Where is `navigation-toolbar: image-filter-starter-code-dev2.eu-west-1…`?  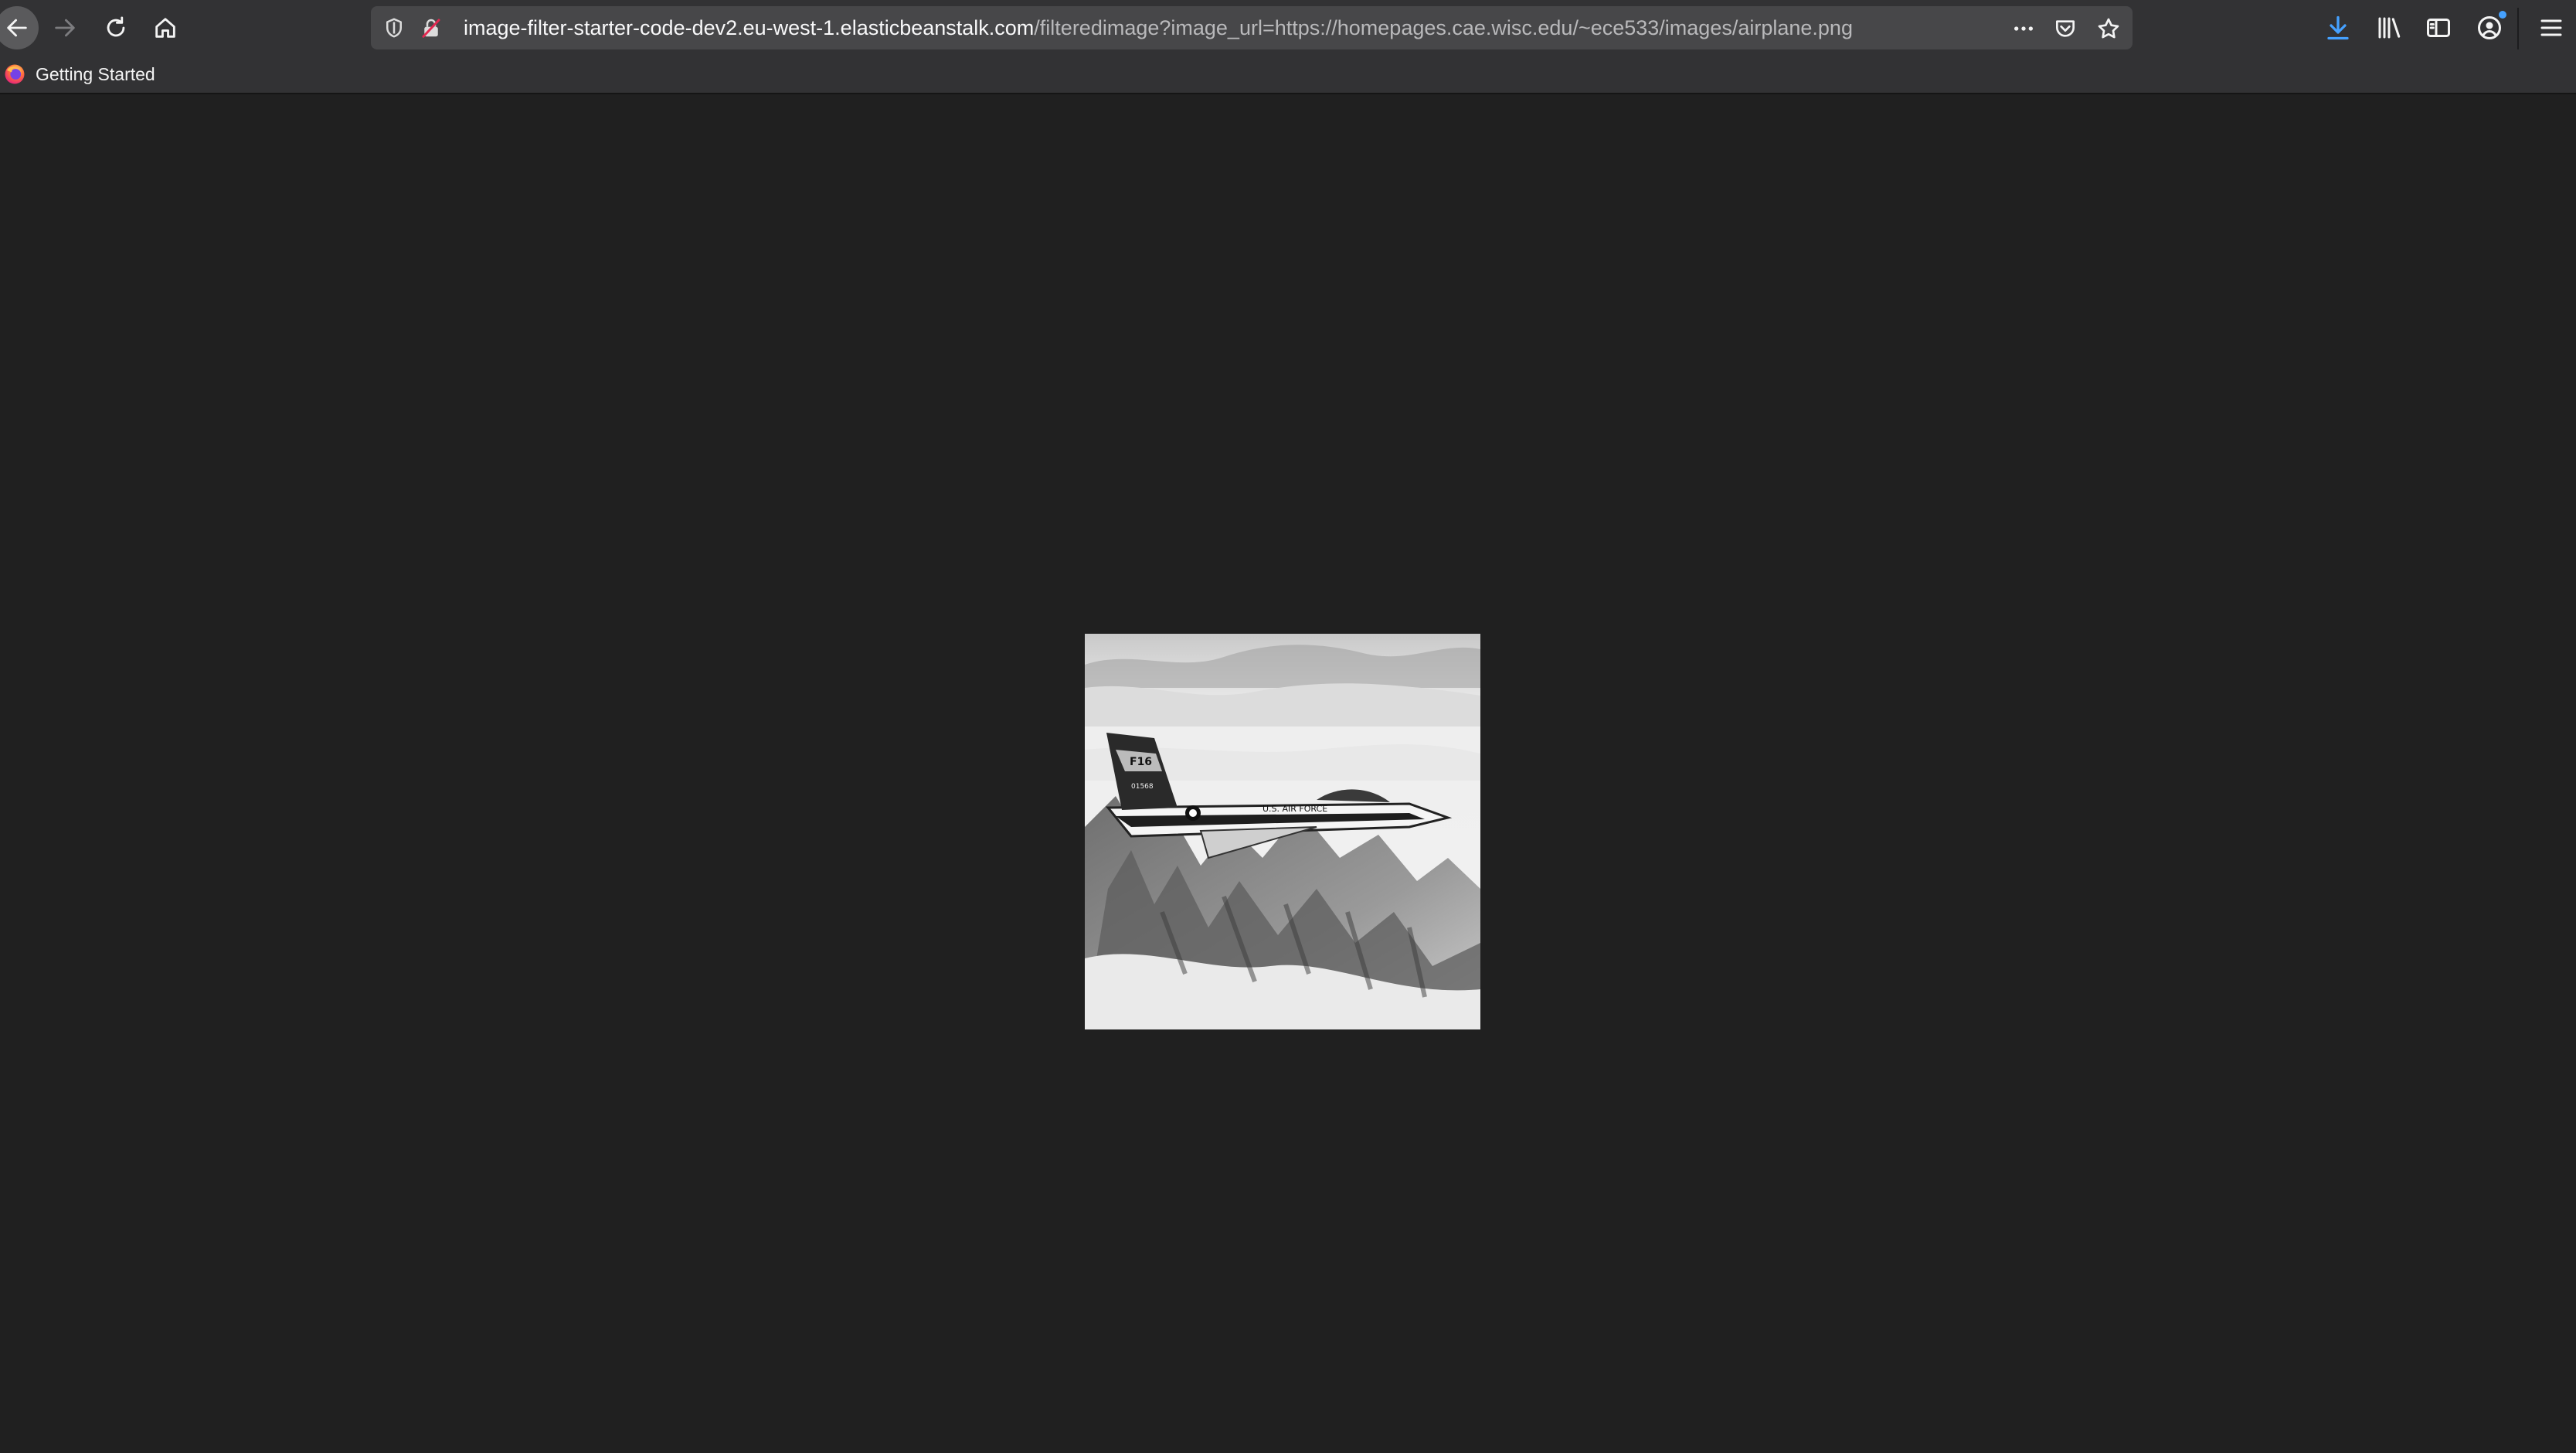
navigation-toolbar: image-filter-starter-code-dev2.eu-west-1… is located at coordinates (1288, 28).